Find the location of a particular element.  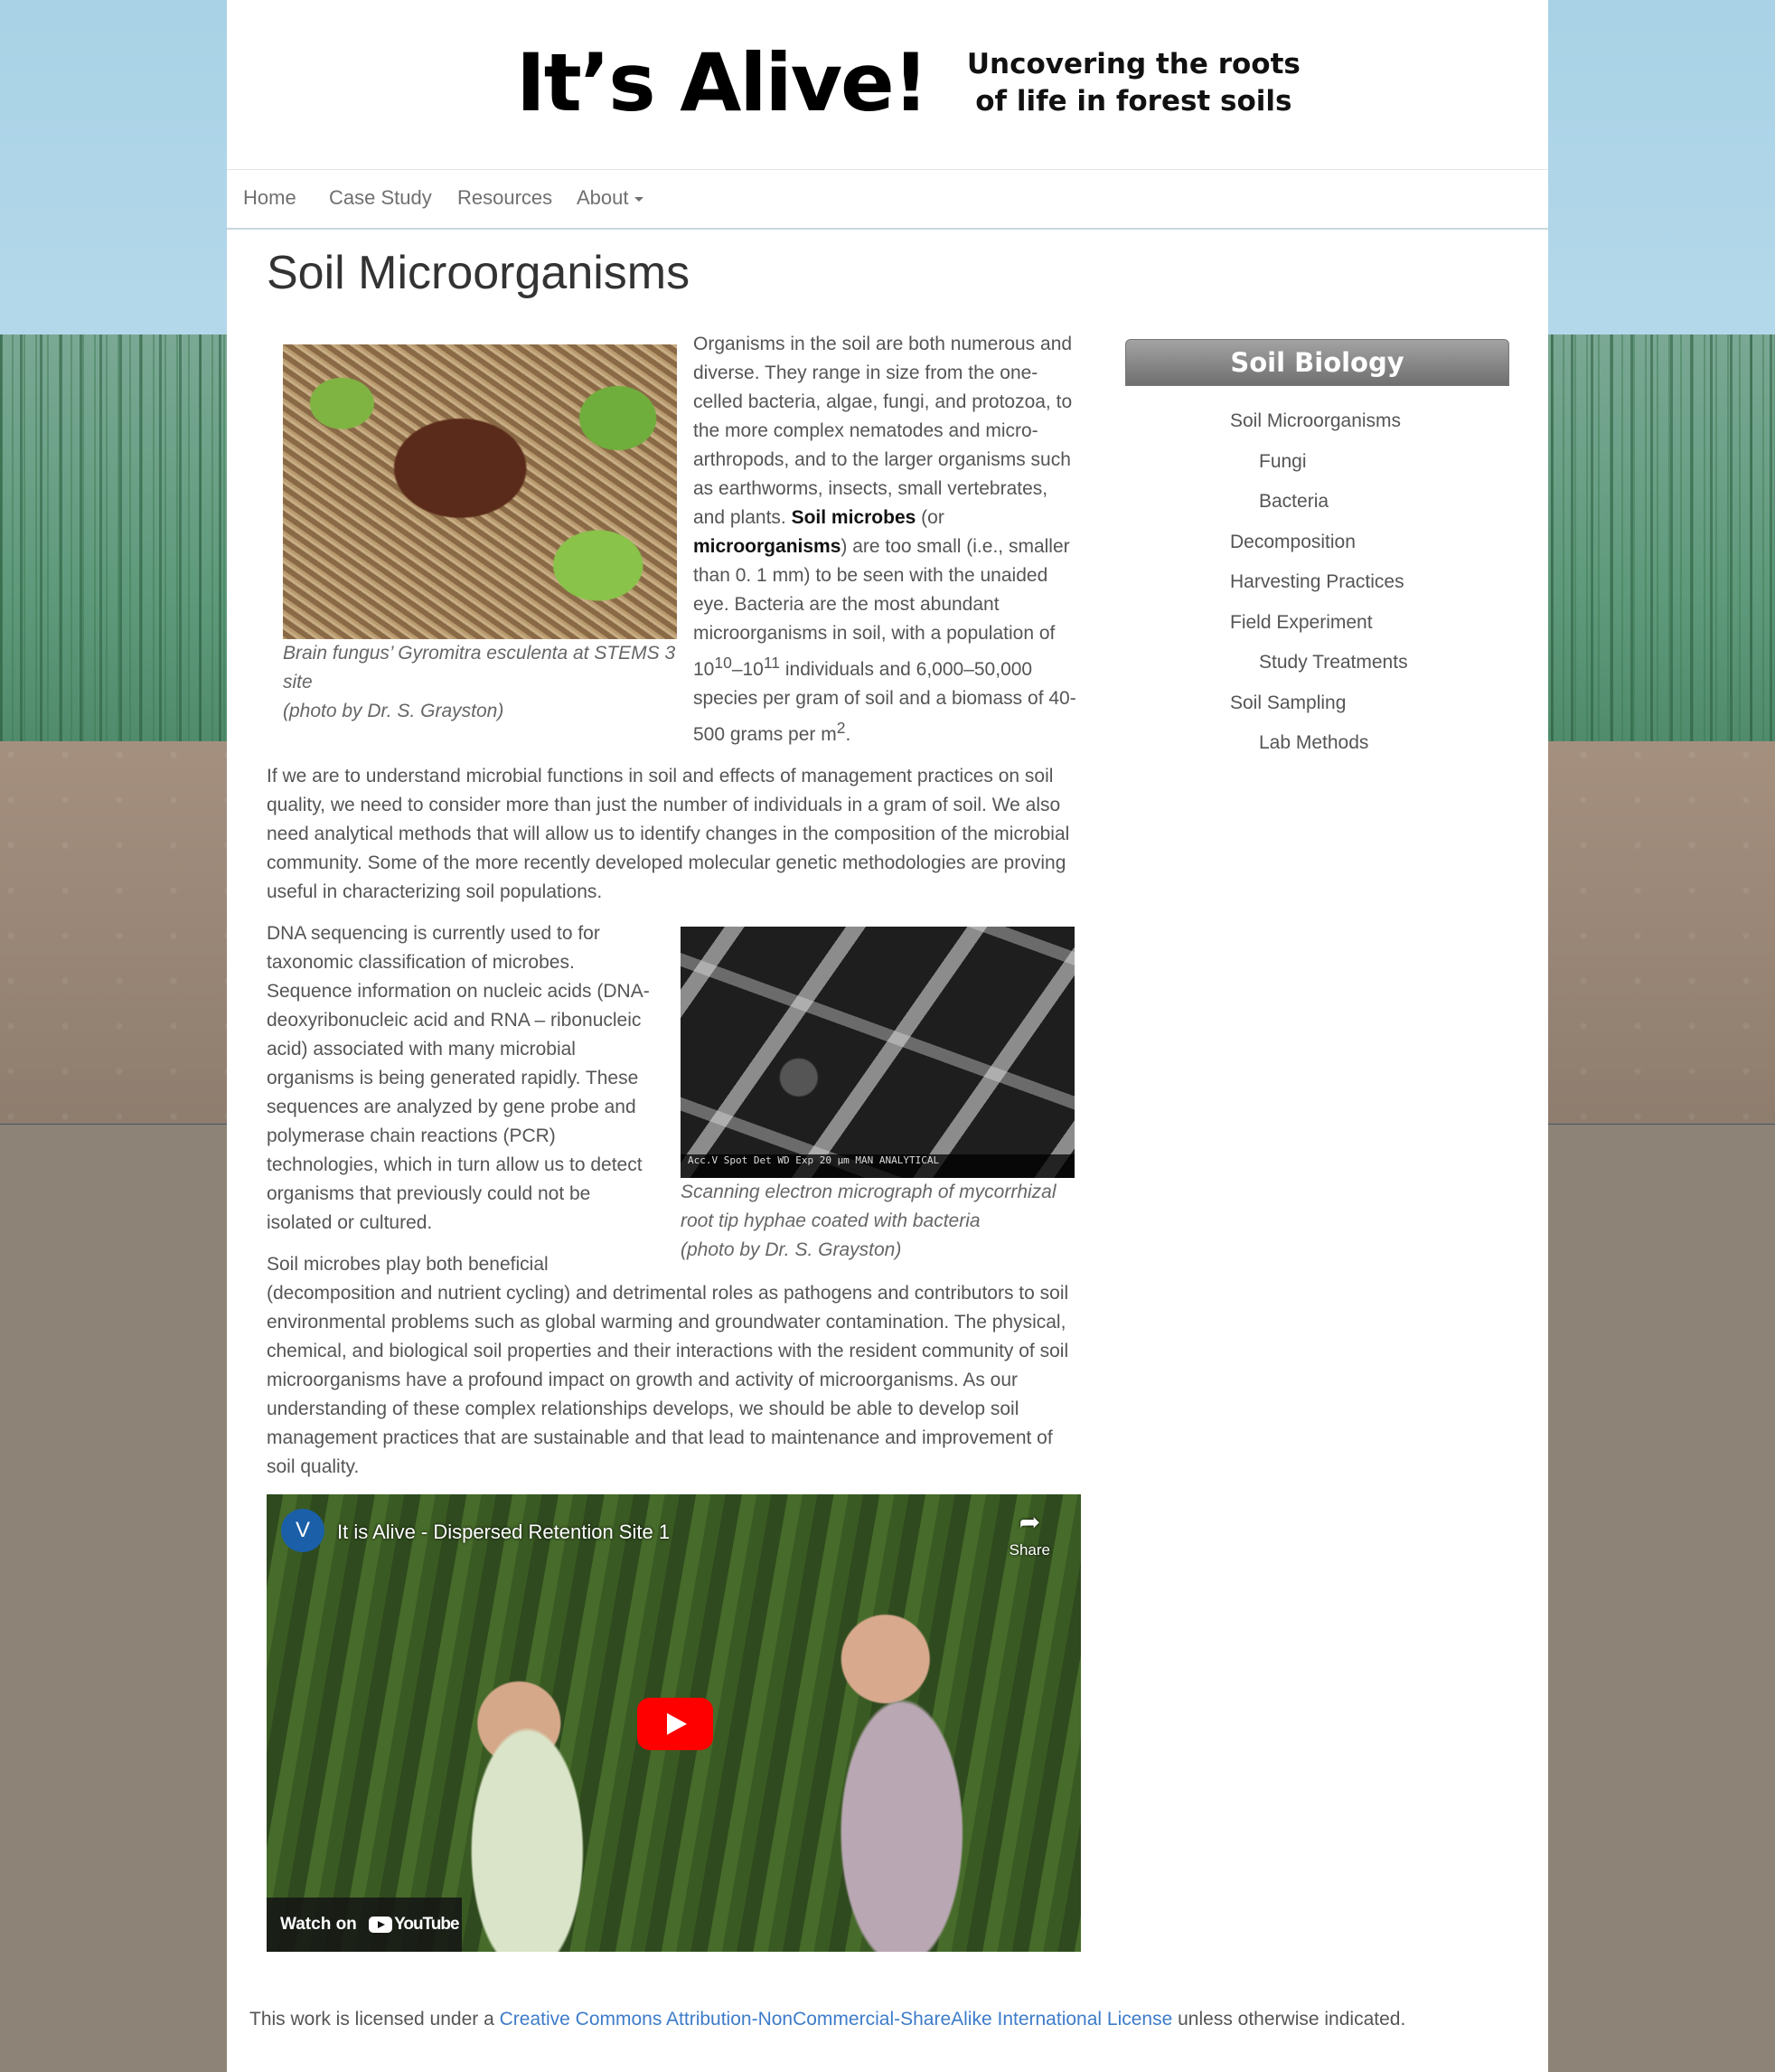

text-span: (or is located at coordinates (932, 517).